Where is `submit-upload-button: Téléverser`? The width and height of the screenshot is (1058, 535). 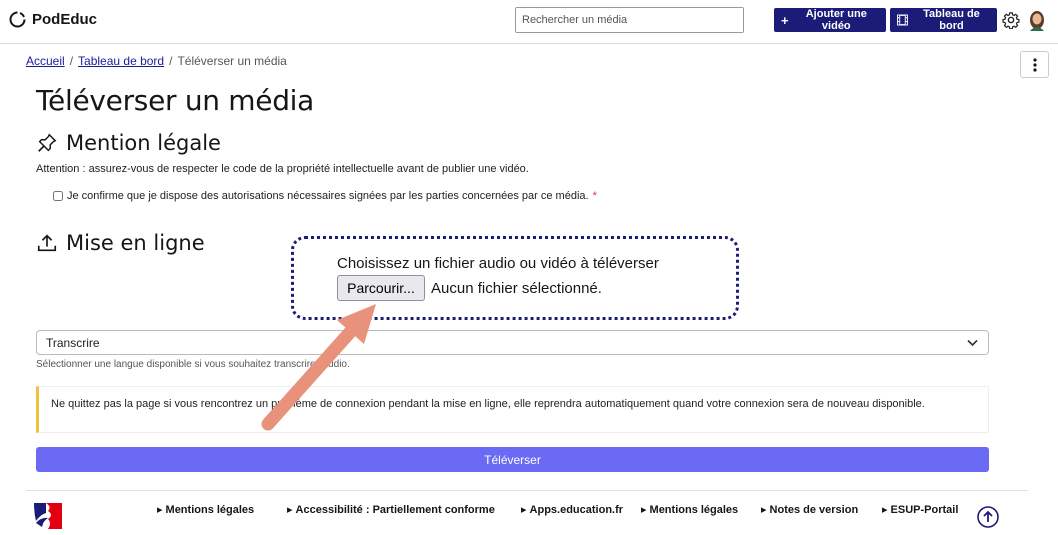 submit-upload-button: Téléverser is located at coordinates (512, 459).